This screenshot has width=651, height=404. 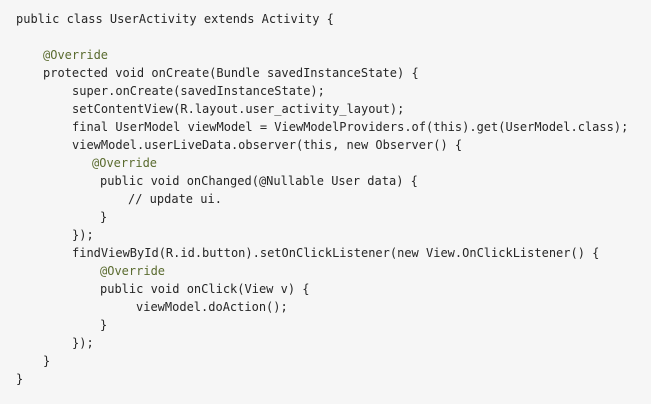 I want to click on code-line: viewModel.doAction();, so click(x=212, y=307).